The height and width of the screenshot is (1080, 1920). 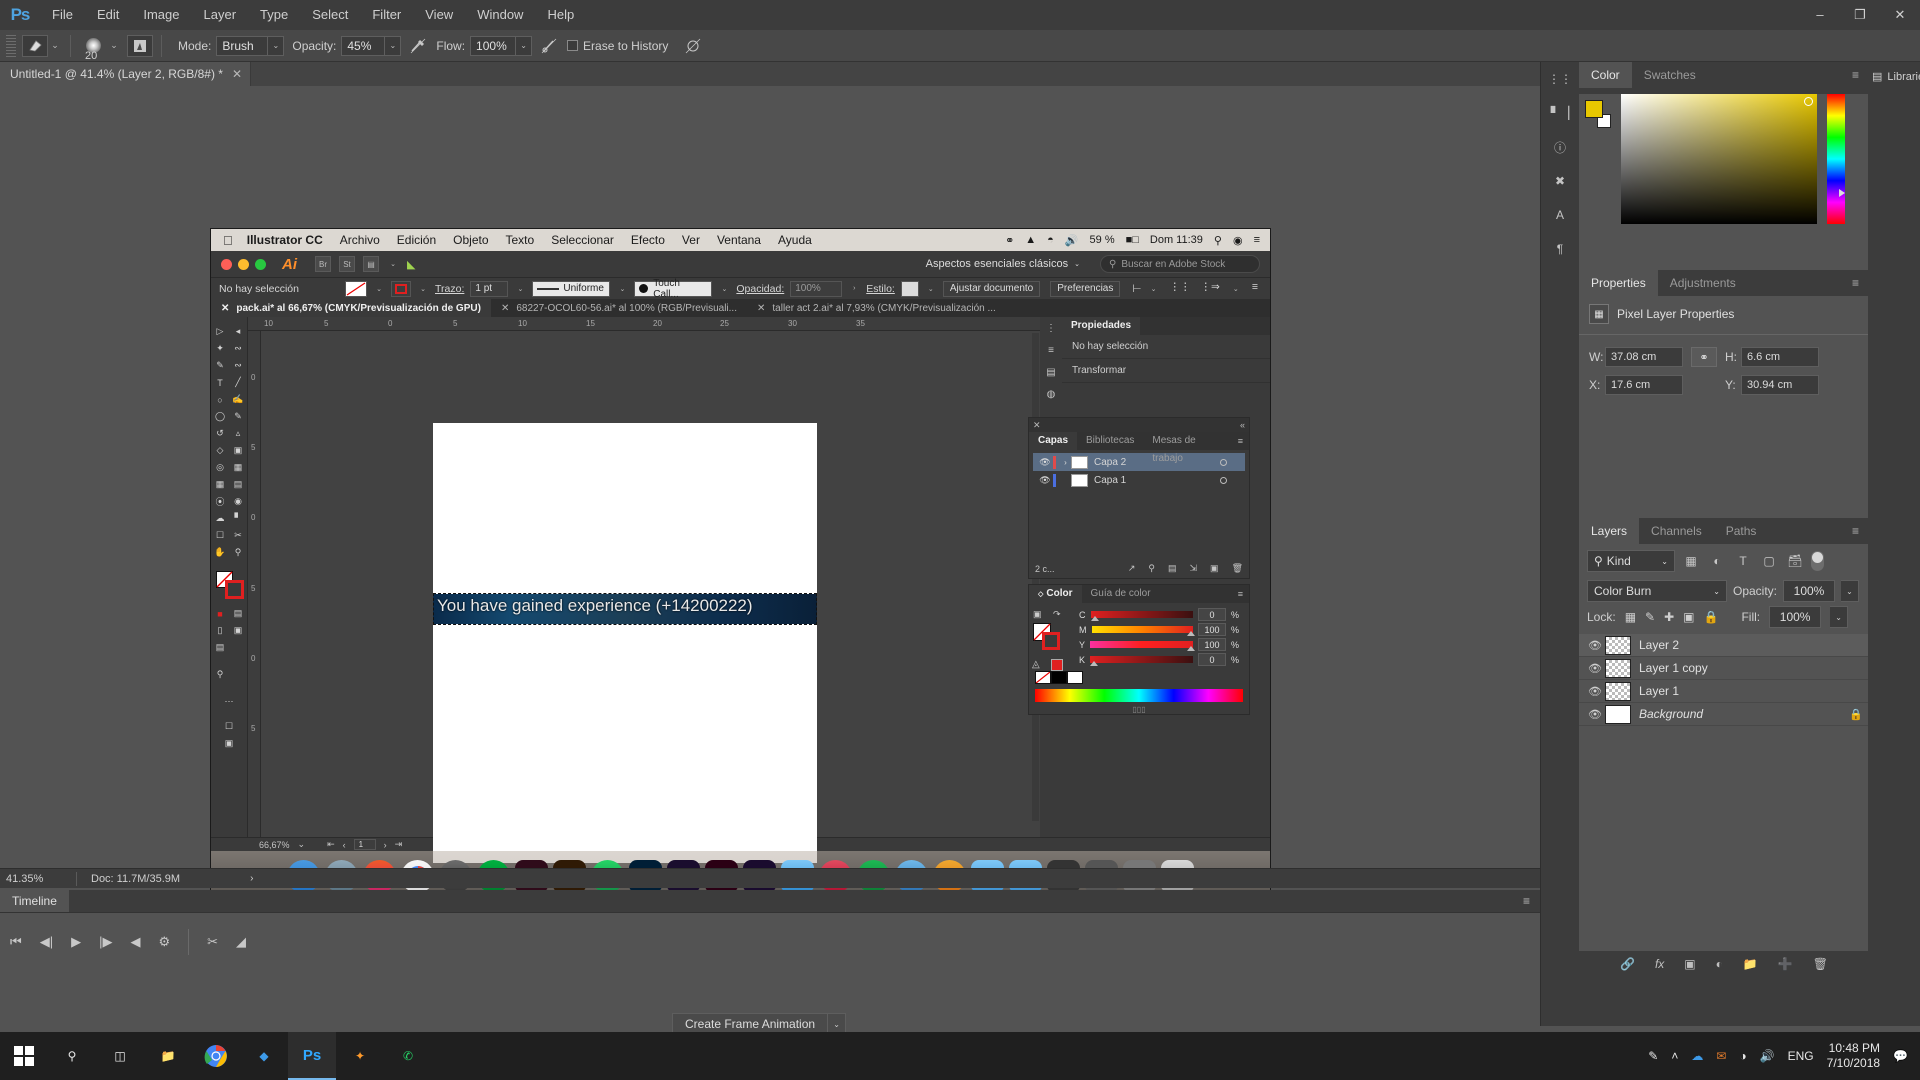 I want to click on brush-panel-toggle-icon, so click(x=140, y=45).